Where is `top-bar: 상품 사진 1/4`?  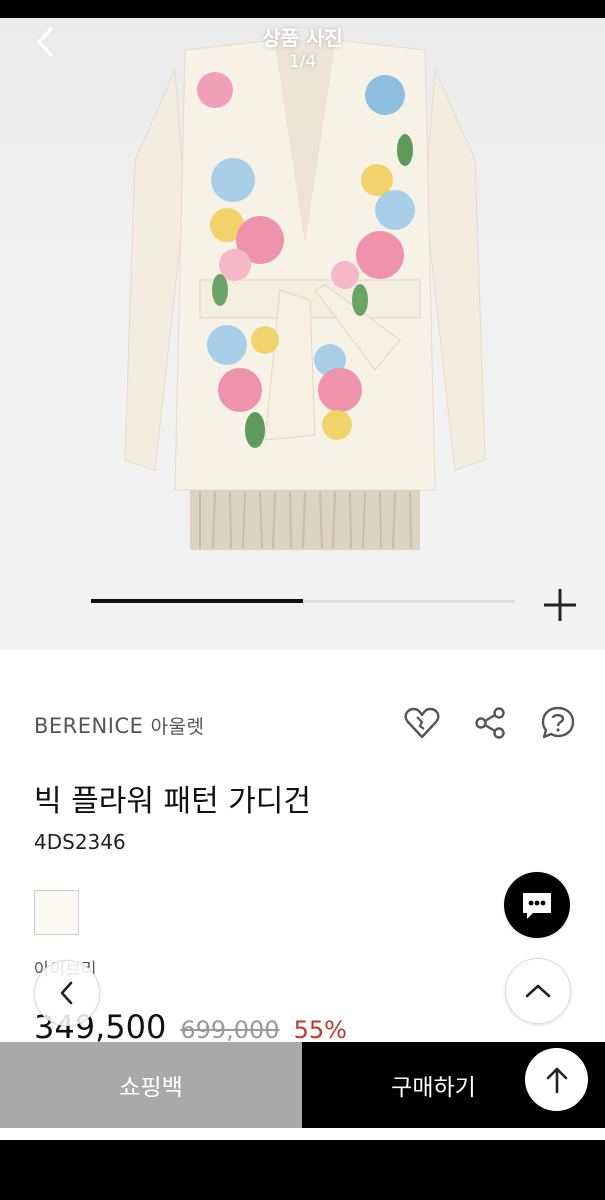 top-bar: 상품 사진 1/4 is located at coordinates (302, 48).